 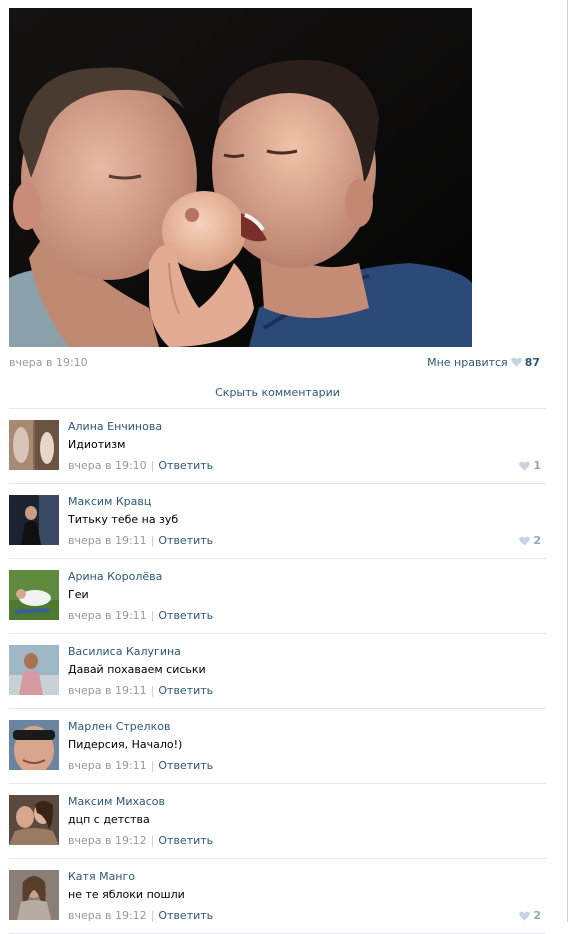 I want to click on comment-author: Арина Королёва, so click(x=115, y=576).